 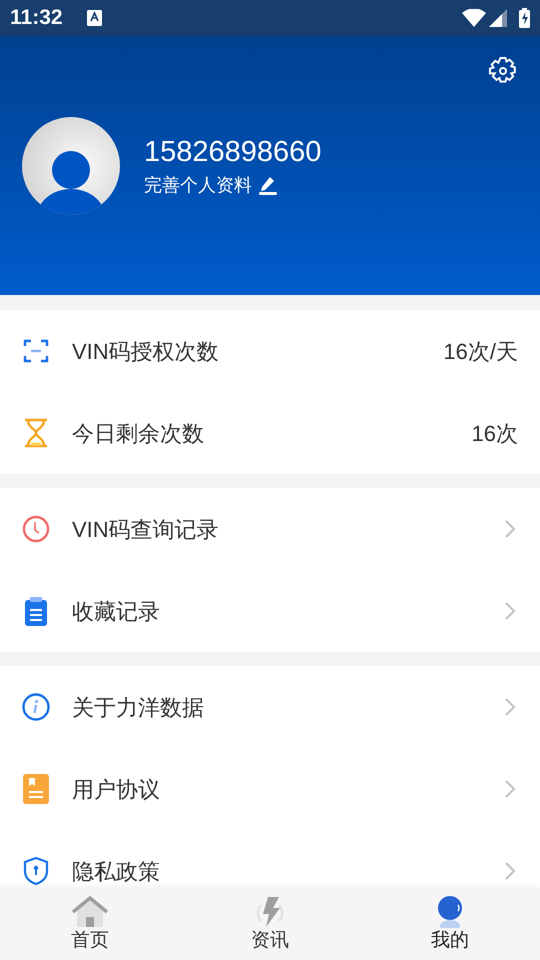 I want to click on scan-icon, so click(x=36, y=351).